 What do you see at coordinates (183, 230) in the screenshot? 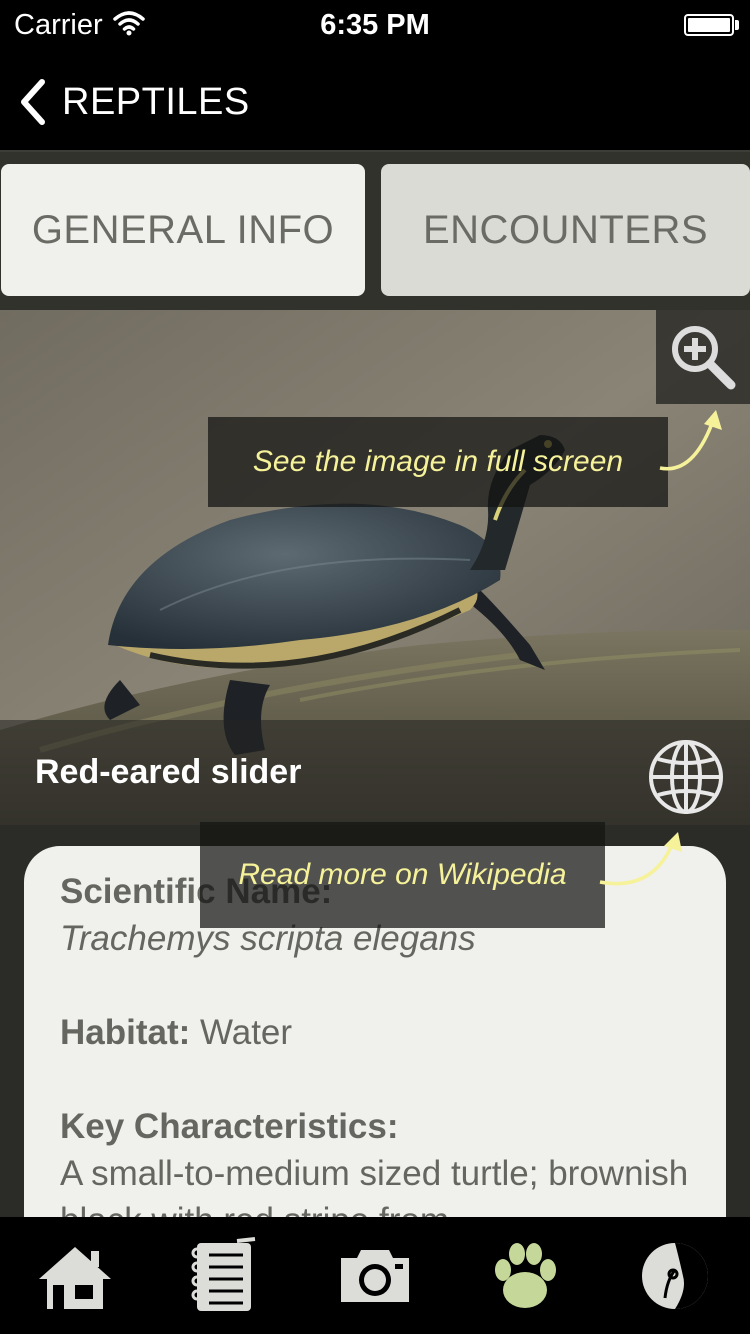
I see `tab-general-info: GENERAL INFO` at bounding box center [183, 230].